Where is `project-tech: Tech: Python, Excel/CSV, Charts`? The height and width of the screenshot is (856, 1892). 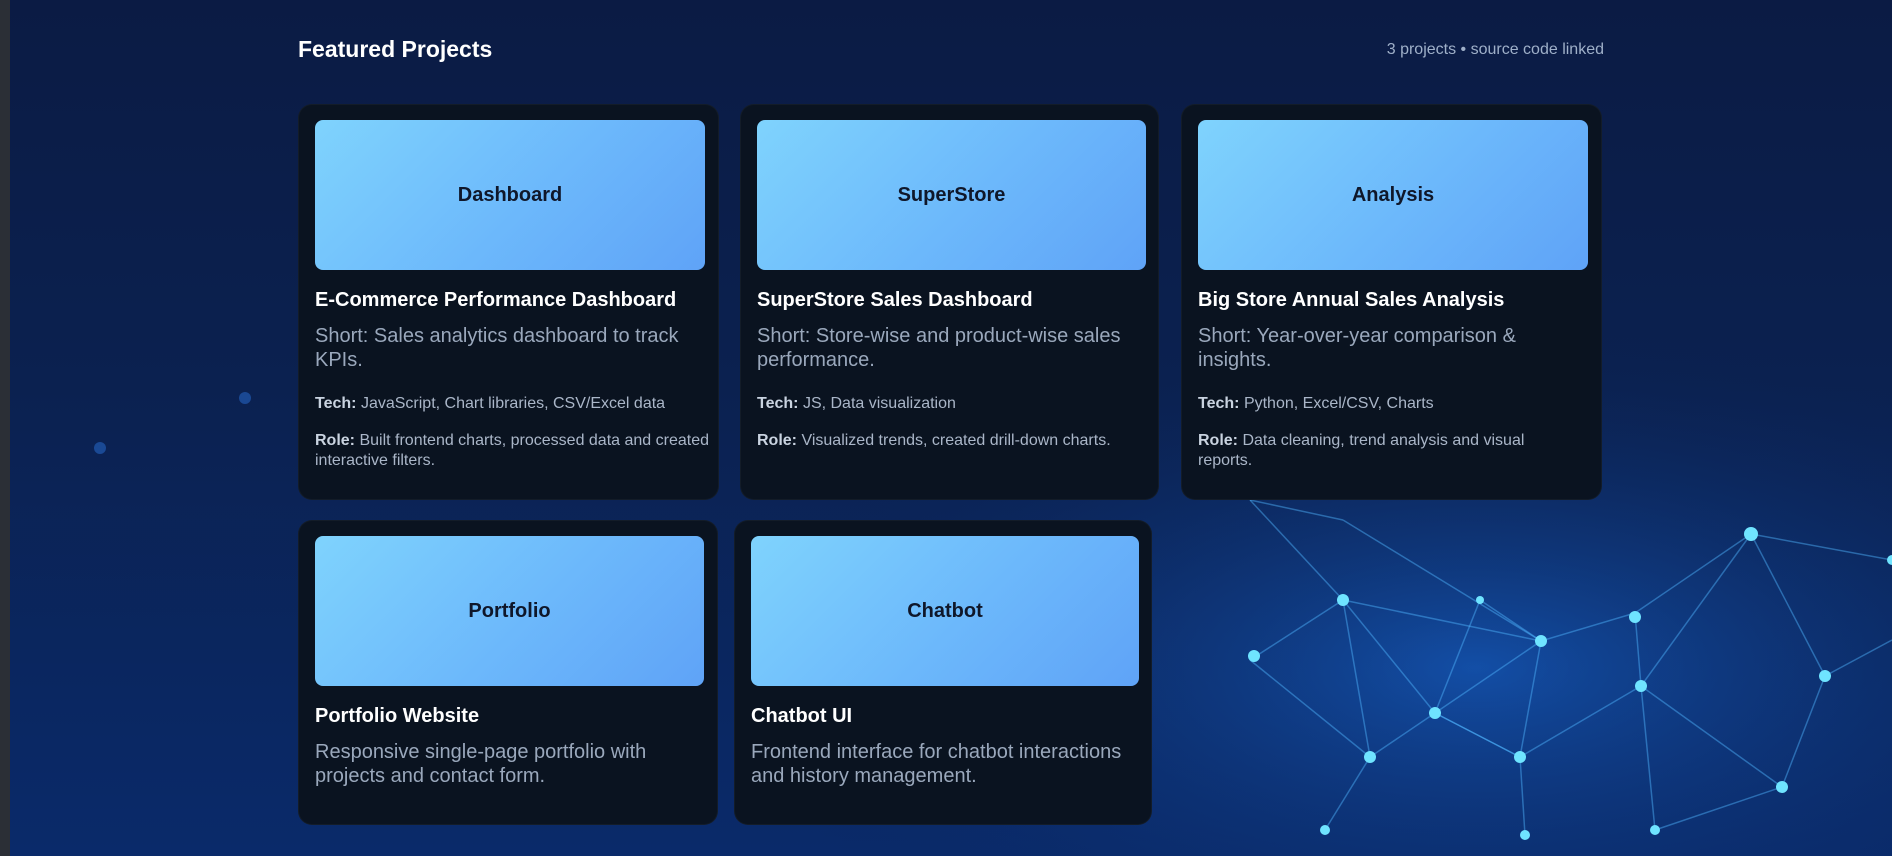
project-tech: Tech: Python, Excel/CSV, Charts is located at coordinates (1393, 404).